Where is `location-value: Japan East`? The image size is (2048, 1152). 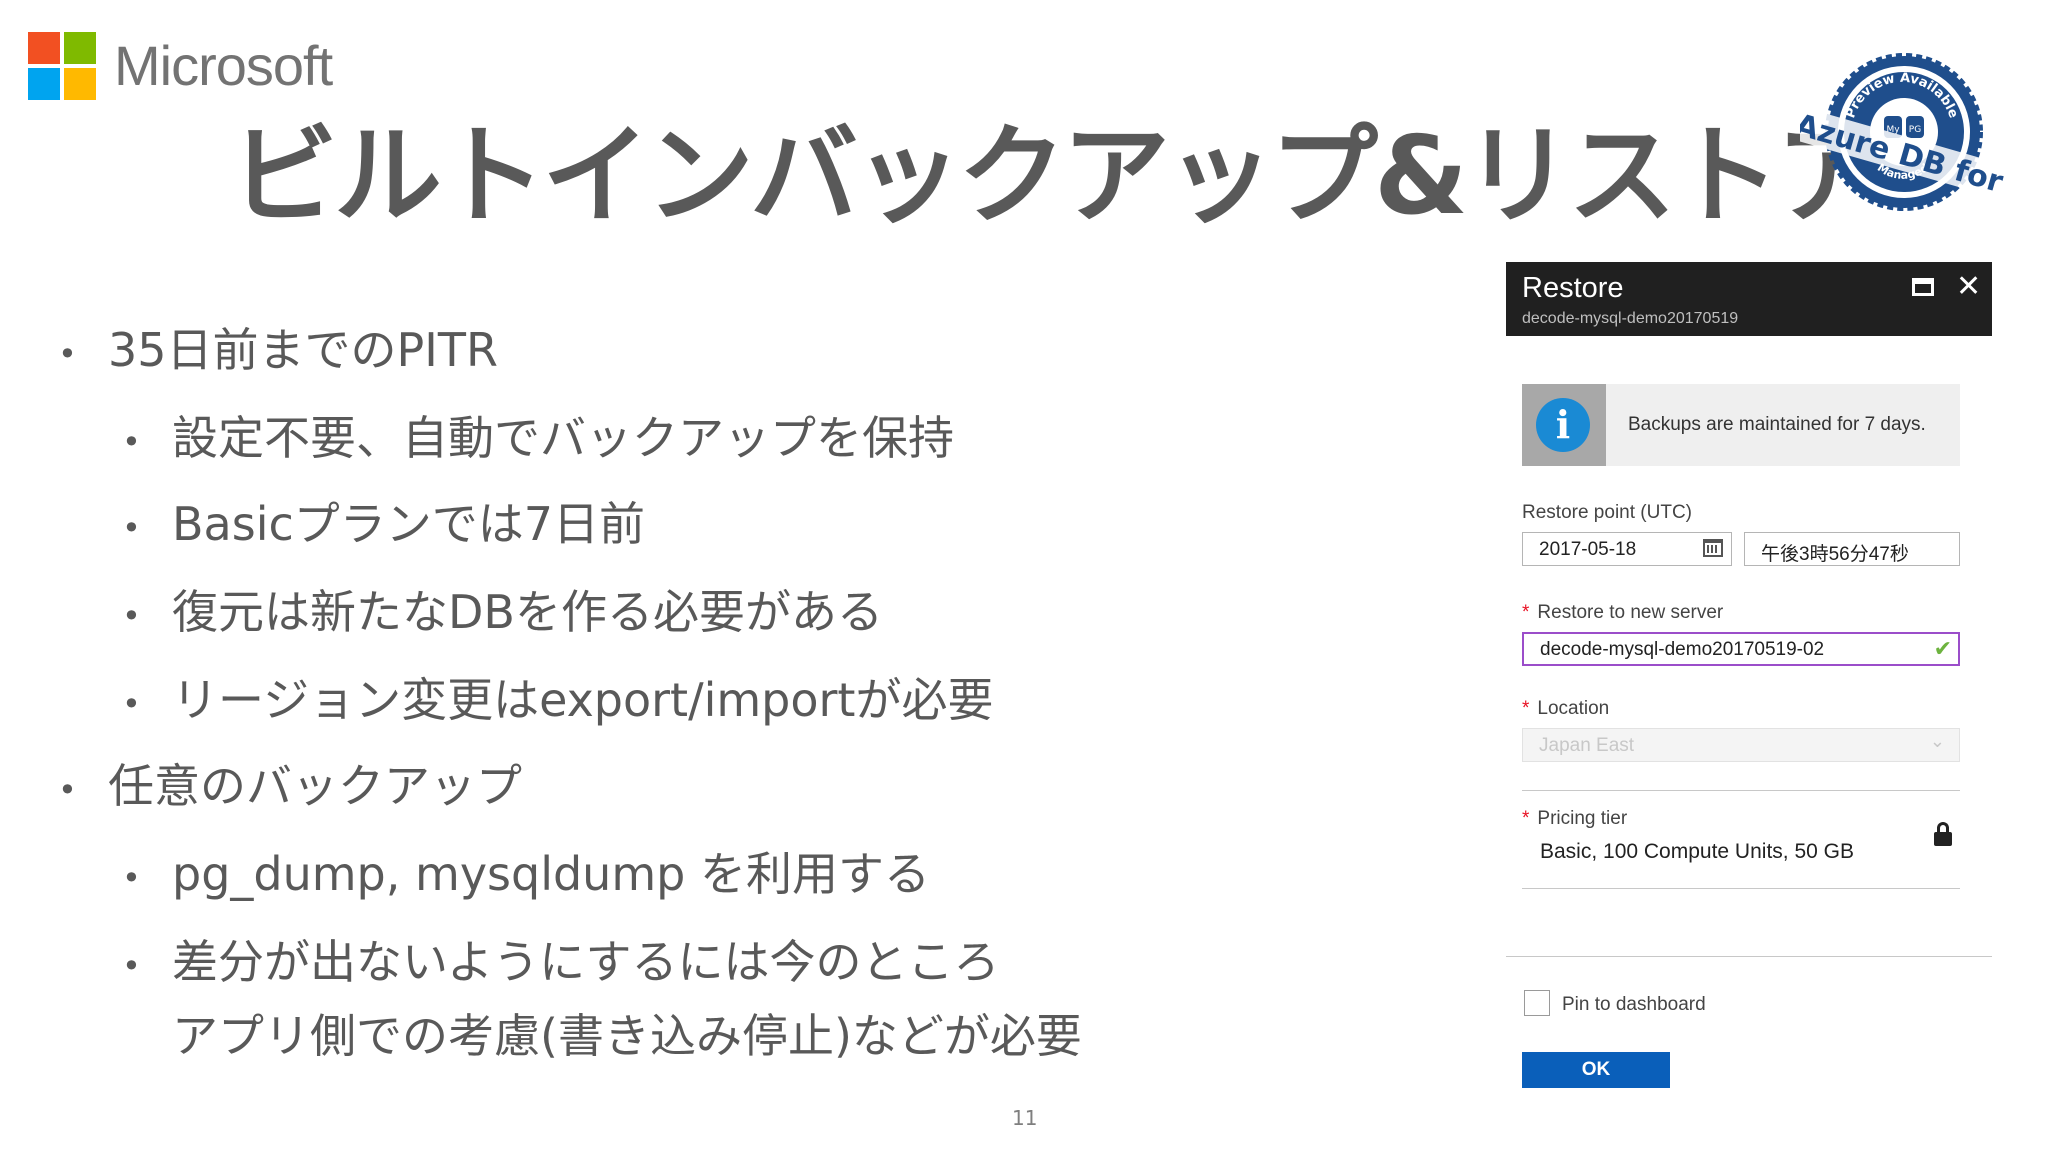 location-value: Japan East is located at coordinates (1587, 745).